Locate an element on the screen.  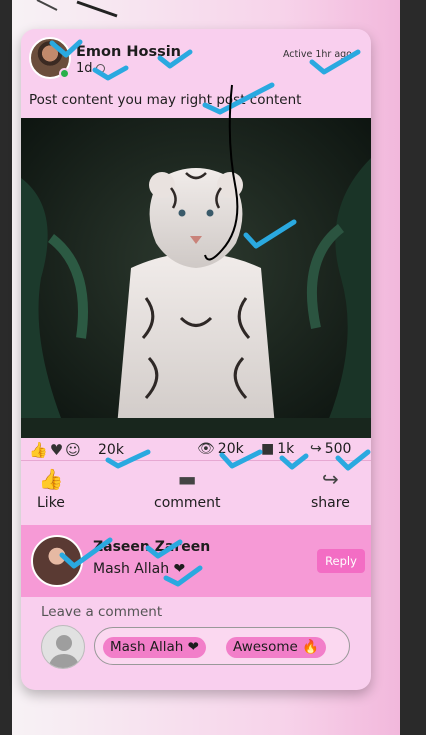
reaction-icons: 👍 ♥ ☺ is located at coordinates (55, 450).